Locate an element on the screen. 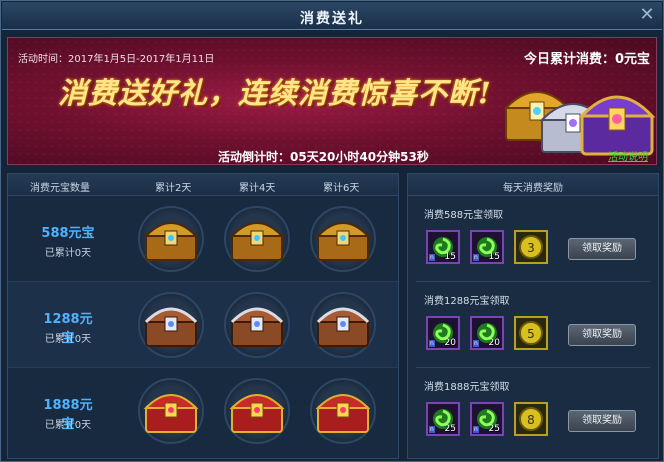 Image resolution: width=664 pixels, height=462 pixels. reward-item: 5 is located at coordinates (531, 333).